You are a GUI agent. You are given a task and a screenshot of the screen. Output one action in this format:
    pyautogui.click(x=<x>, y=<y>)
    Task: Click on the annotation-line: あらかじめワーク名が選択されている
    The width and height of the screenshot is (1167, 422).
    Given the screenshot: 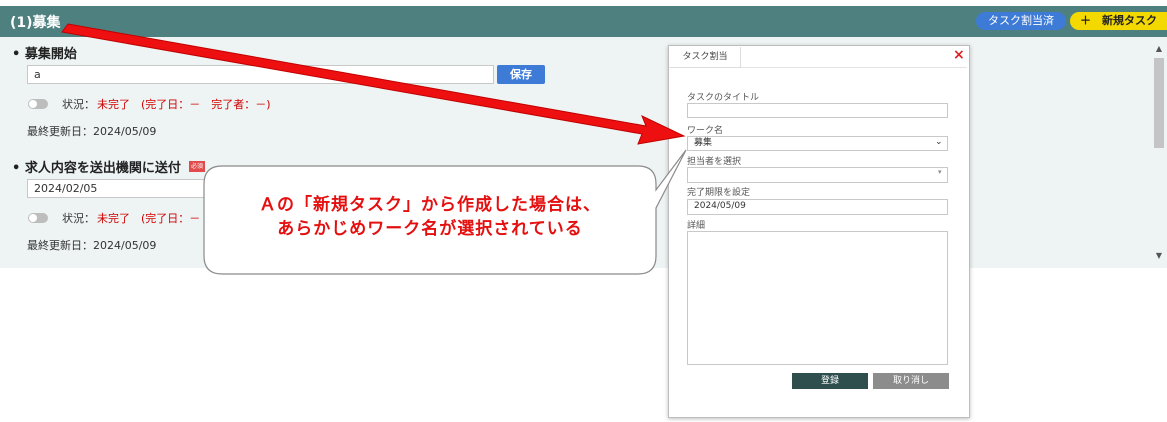 What is the action you would take?
    pyautogui.click(x=430, y=229)
    